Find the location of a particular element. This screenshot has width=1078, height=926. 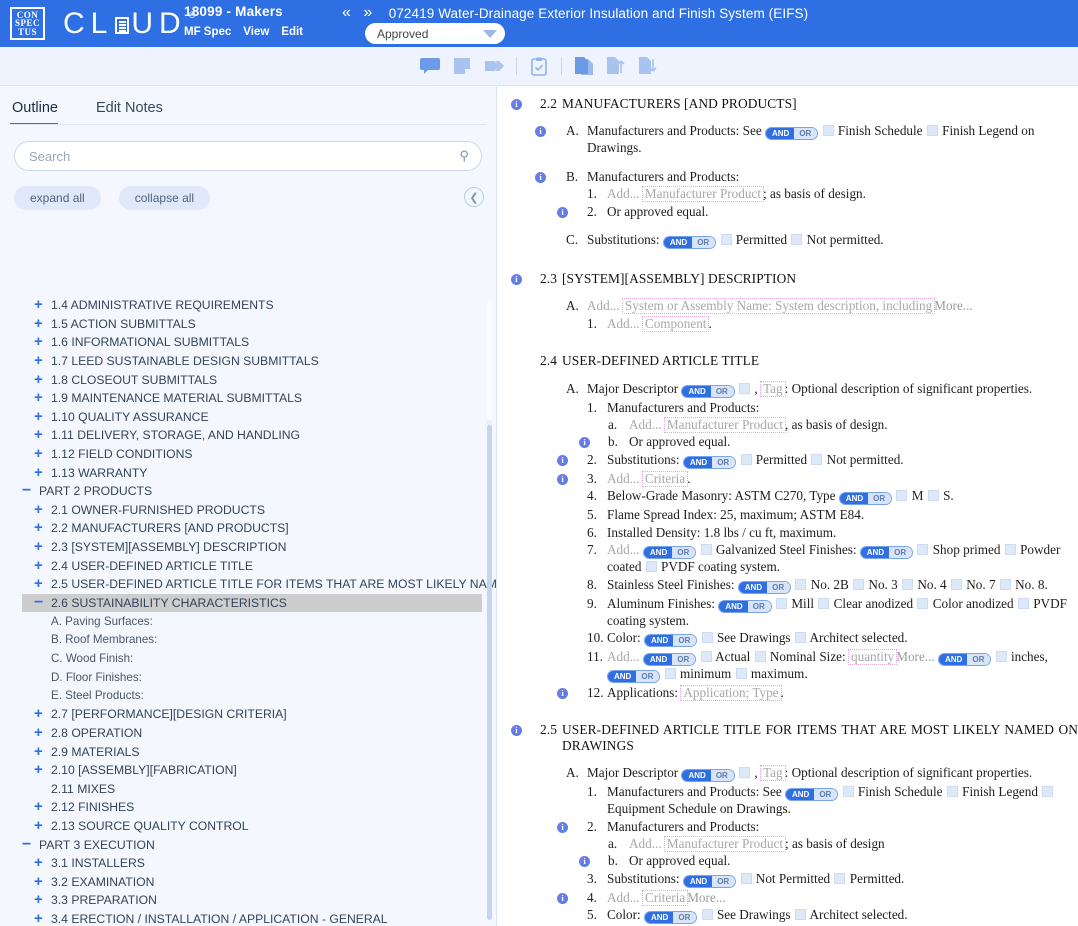

outline-item-20: D. Floor Finishes: is located at coordinates (259, 677).